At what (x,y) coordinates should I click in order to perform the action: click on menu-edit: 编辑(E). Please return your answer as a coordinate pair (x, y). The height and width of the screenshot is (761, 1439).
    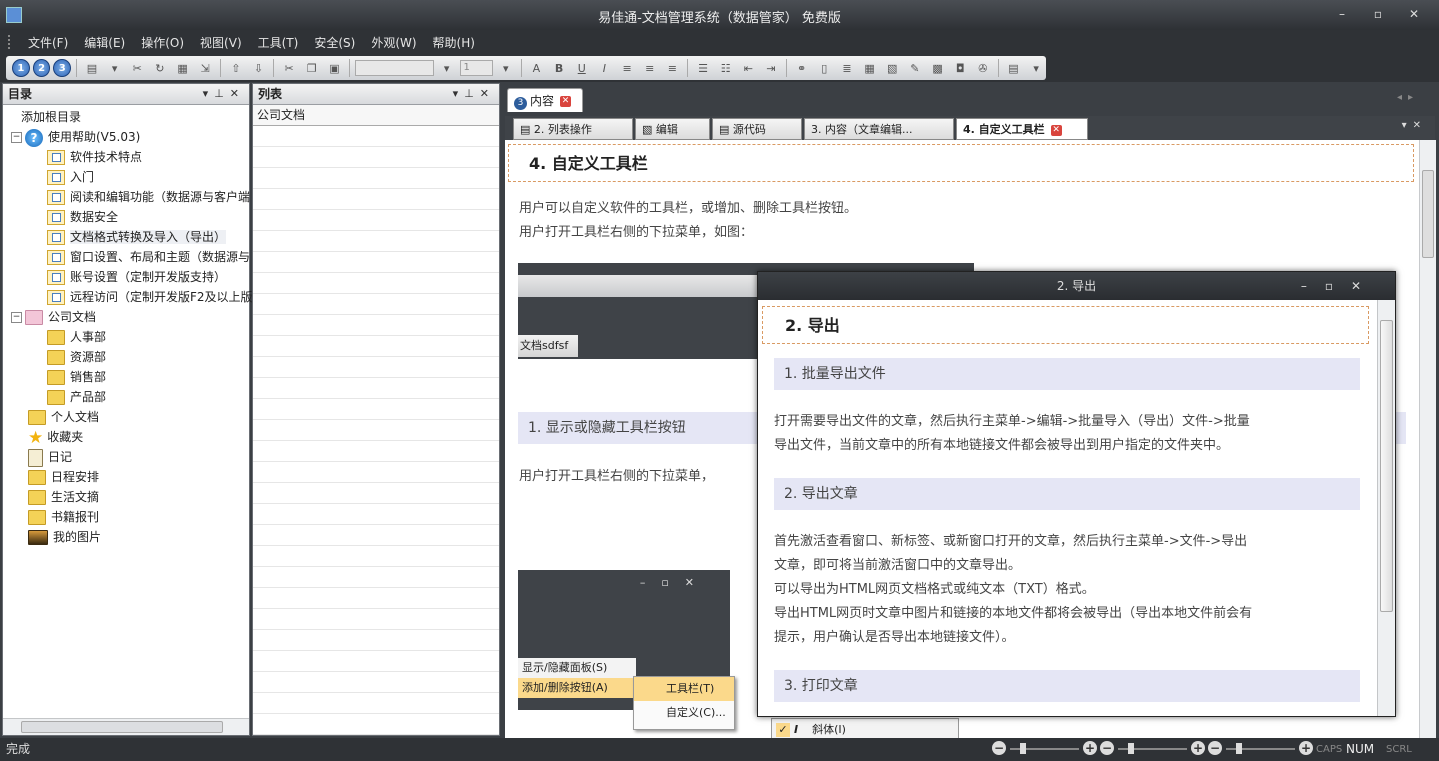
    Looking at the image, I should click on (104, 42).